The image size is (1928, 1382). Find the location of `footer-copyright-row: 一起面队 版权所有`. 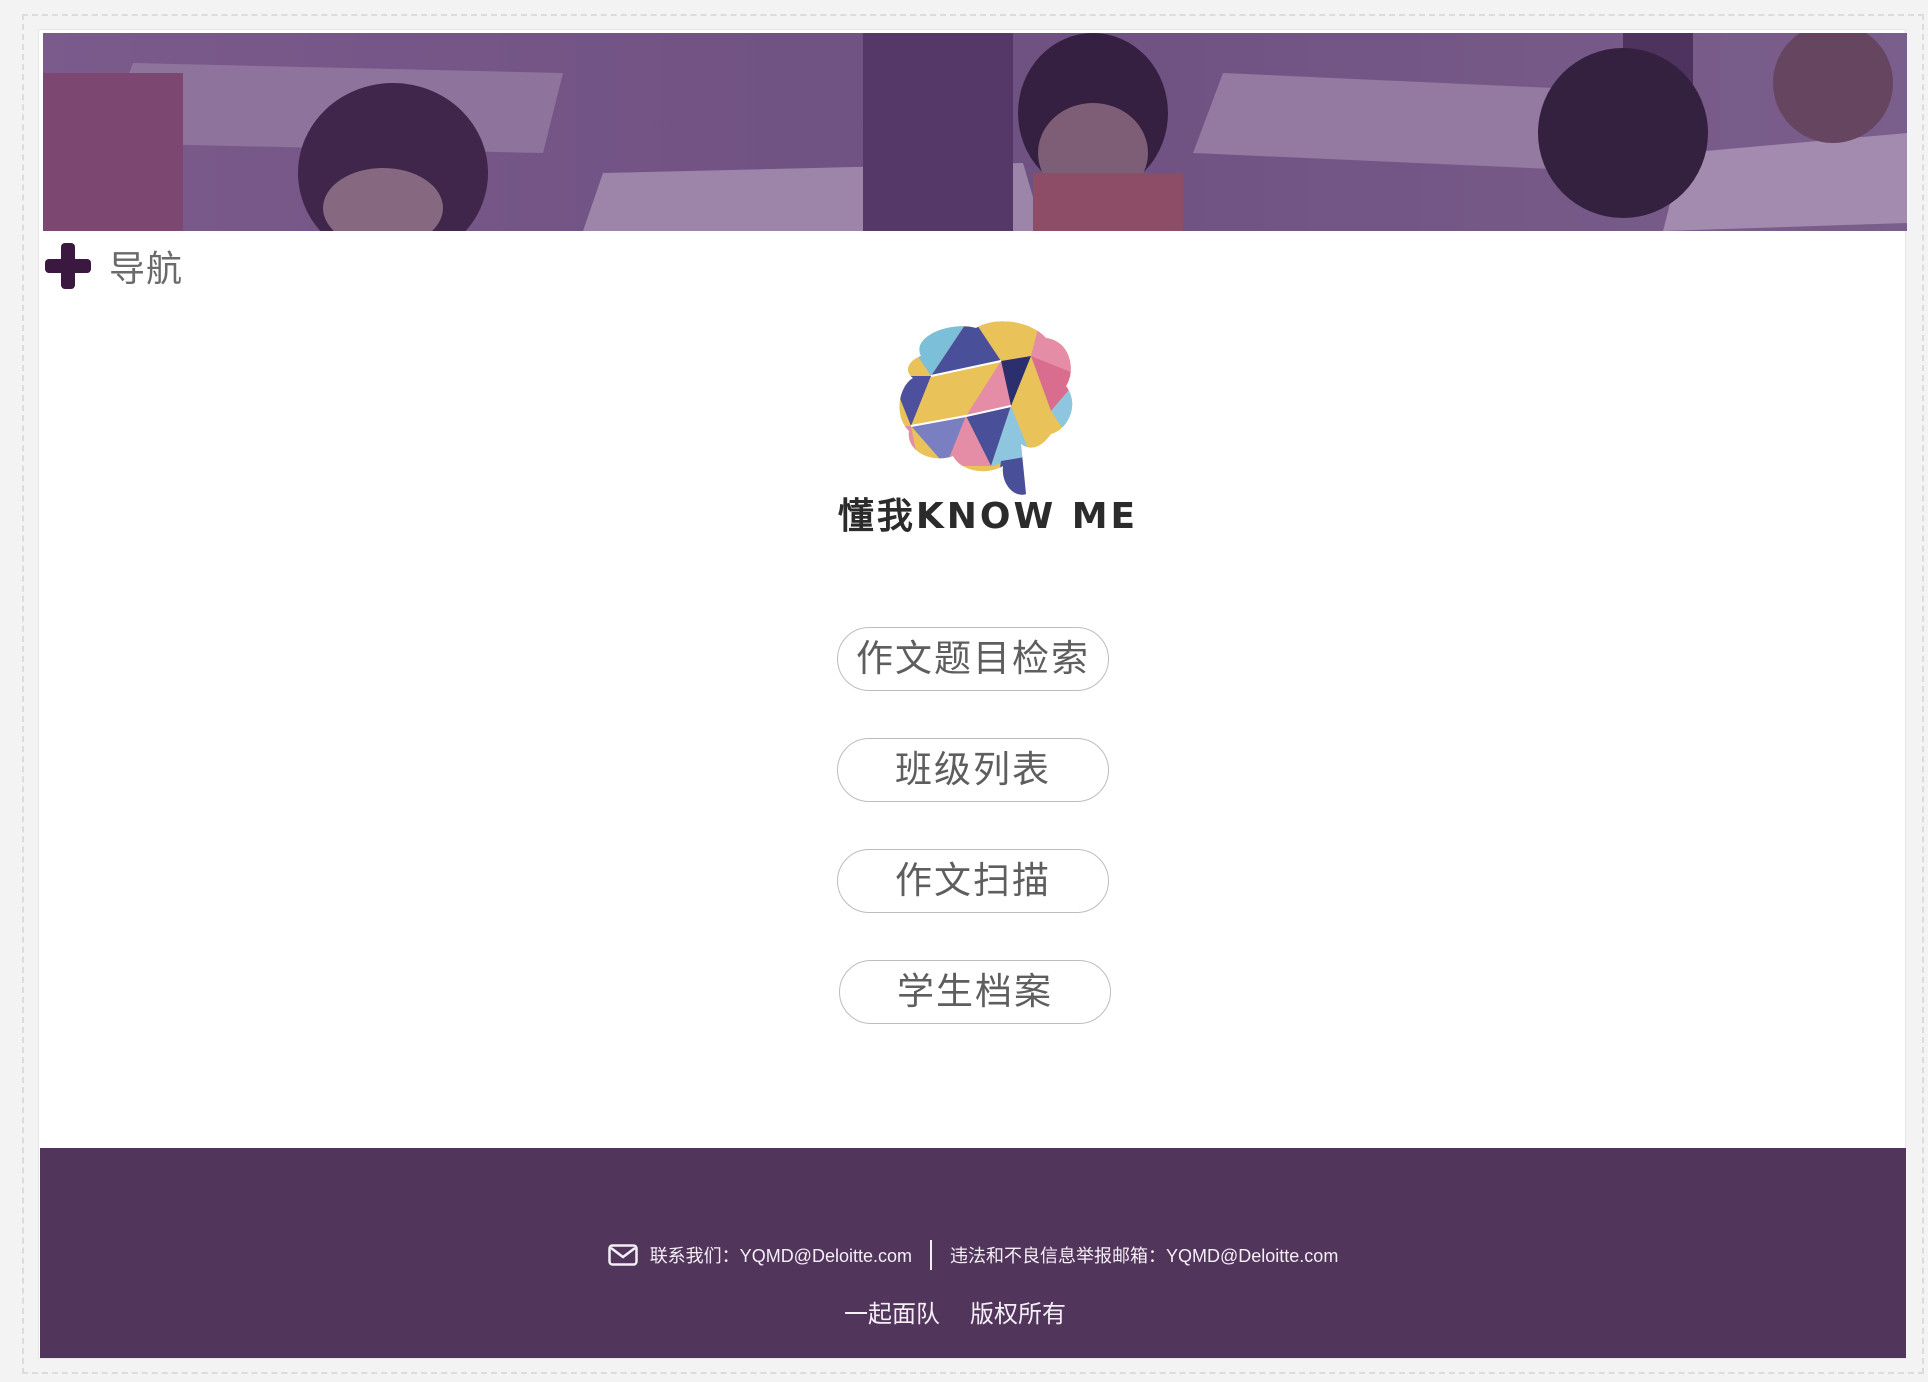

footer-copyright-row: 一起面队 版权所有 is located at coordinates (973, 1311).